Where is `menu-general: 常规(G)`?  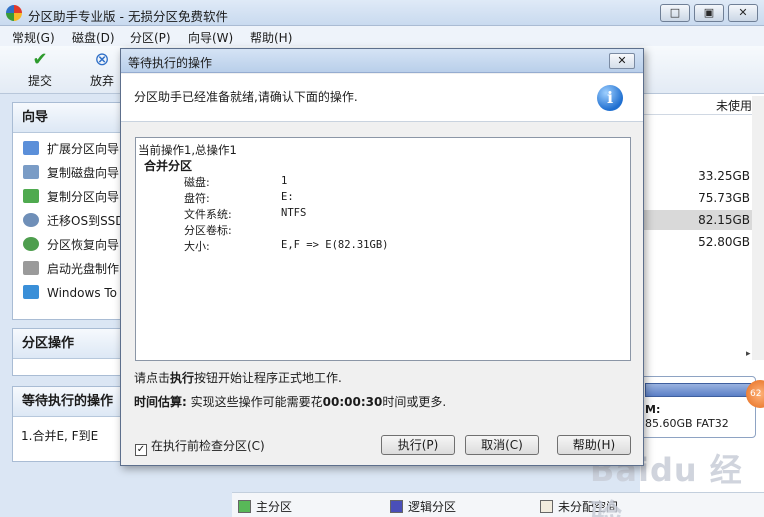 menu-general: 常规(G) is located at coordinates (33, 37).